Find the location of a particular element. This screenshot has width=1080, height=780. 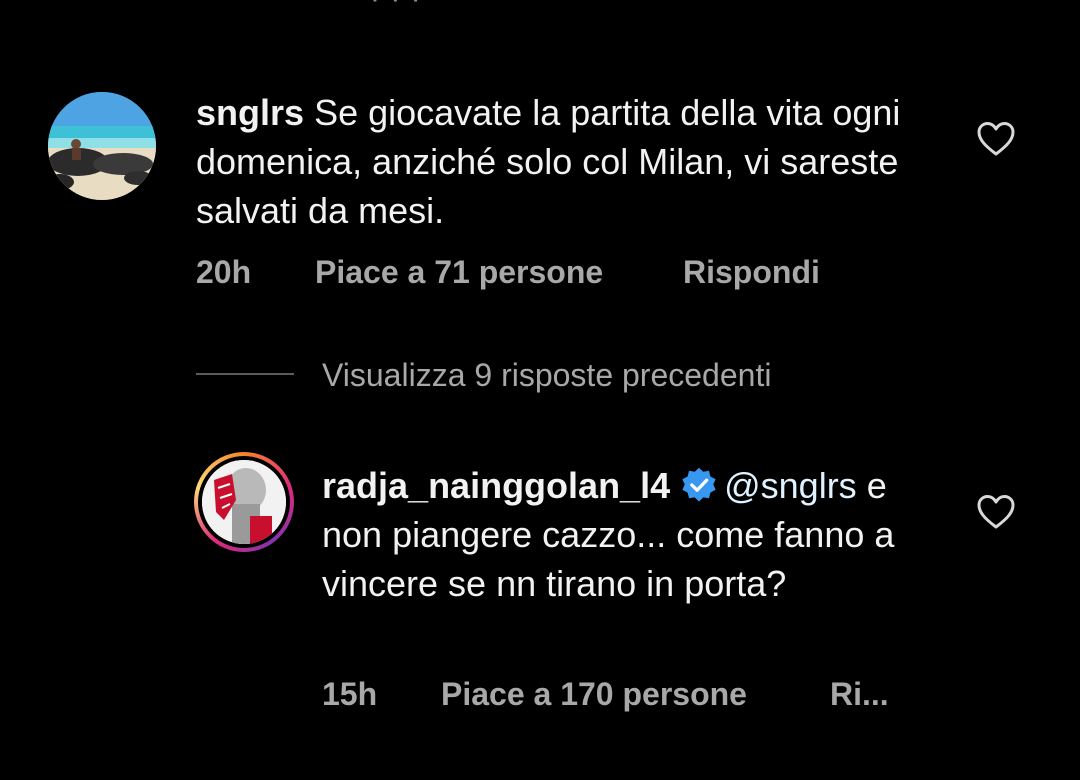

comment-username: snglrs is located at coordinates (250, 112).